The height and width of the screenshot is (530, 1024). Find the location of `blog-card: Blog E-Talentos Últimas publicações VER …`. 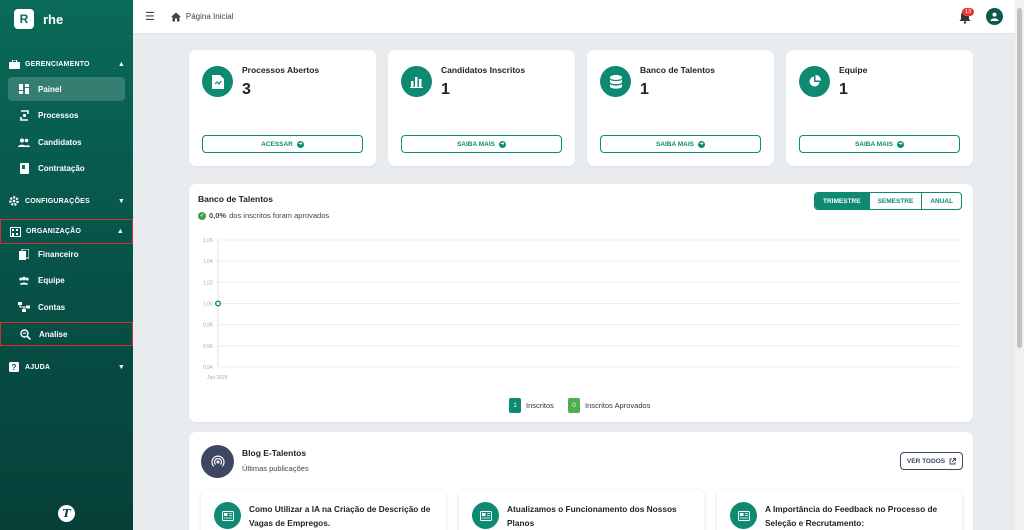

blog-card: Blog E-Talentos Últimas publicações VER … is located at coordinates (581, 481).